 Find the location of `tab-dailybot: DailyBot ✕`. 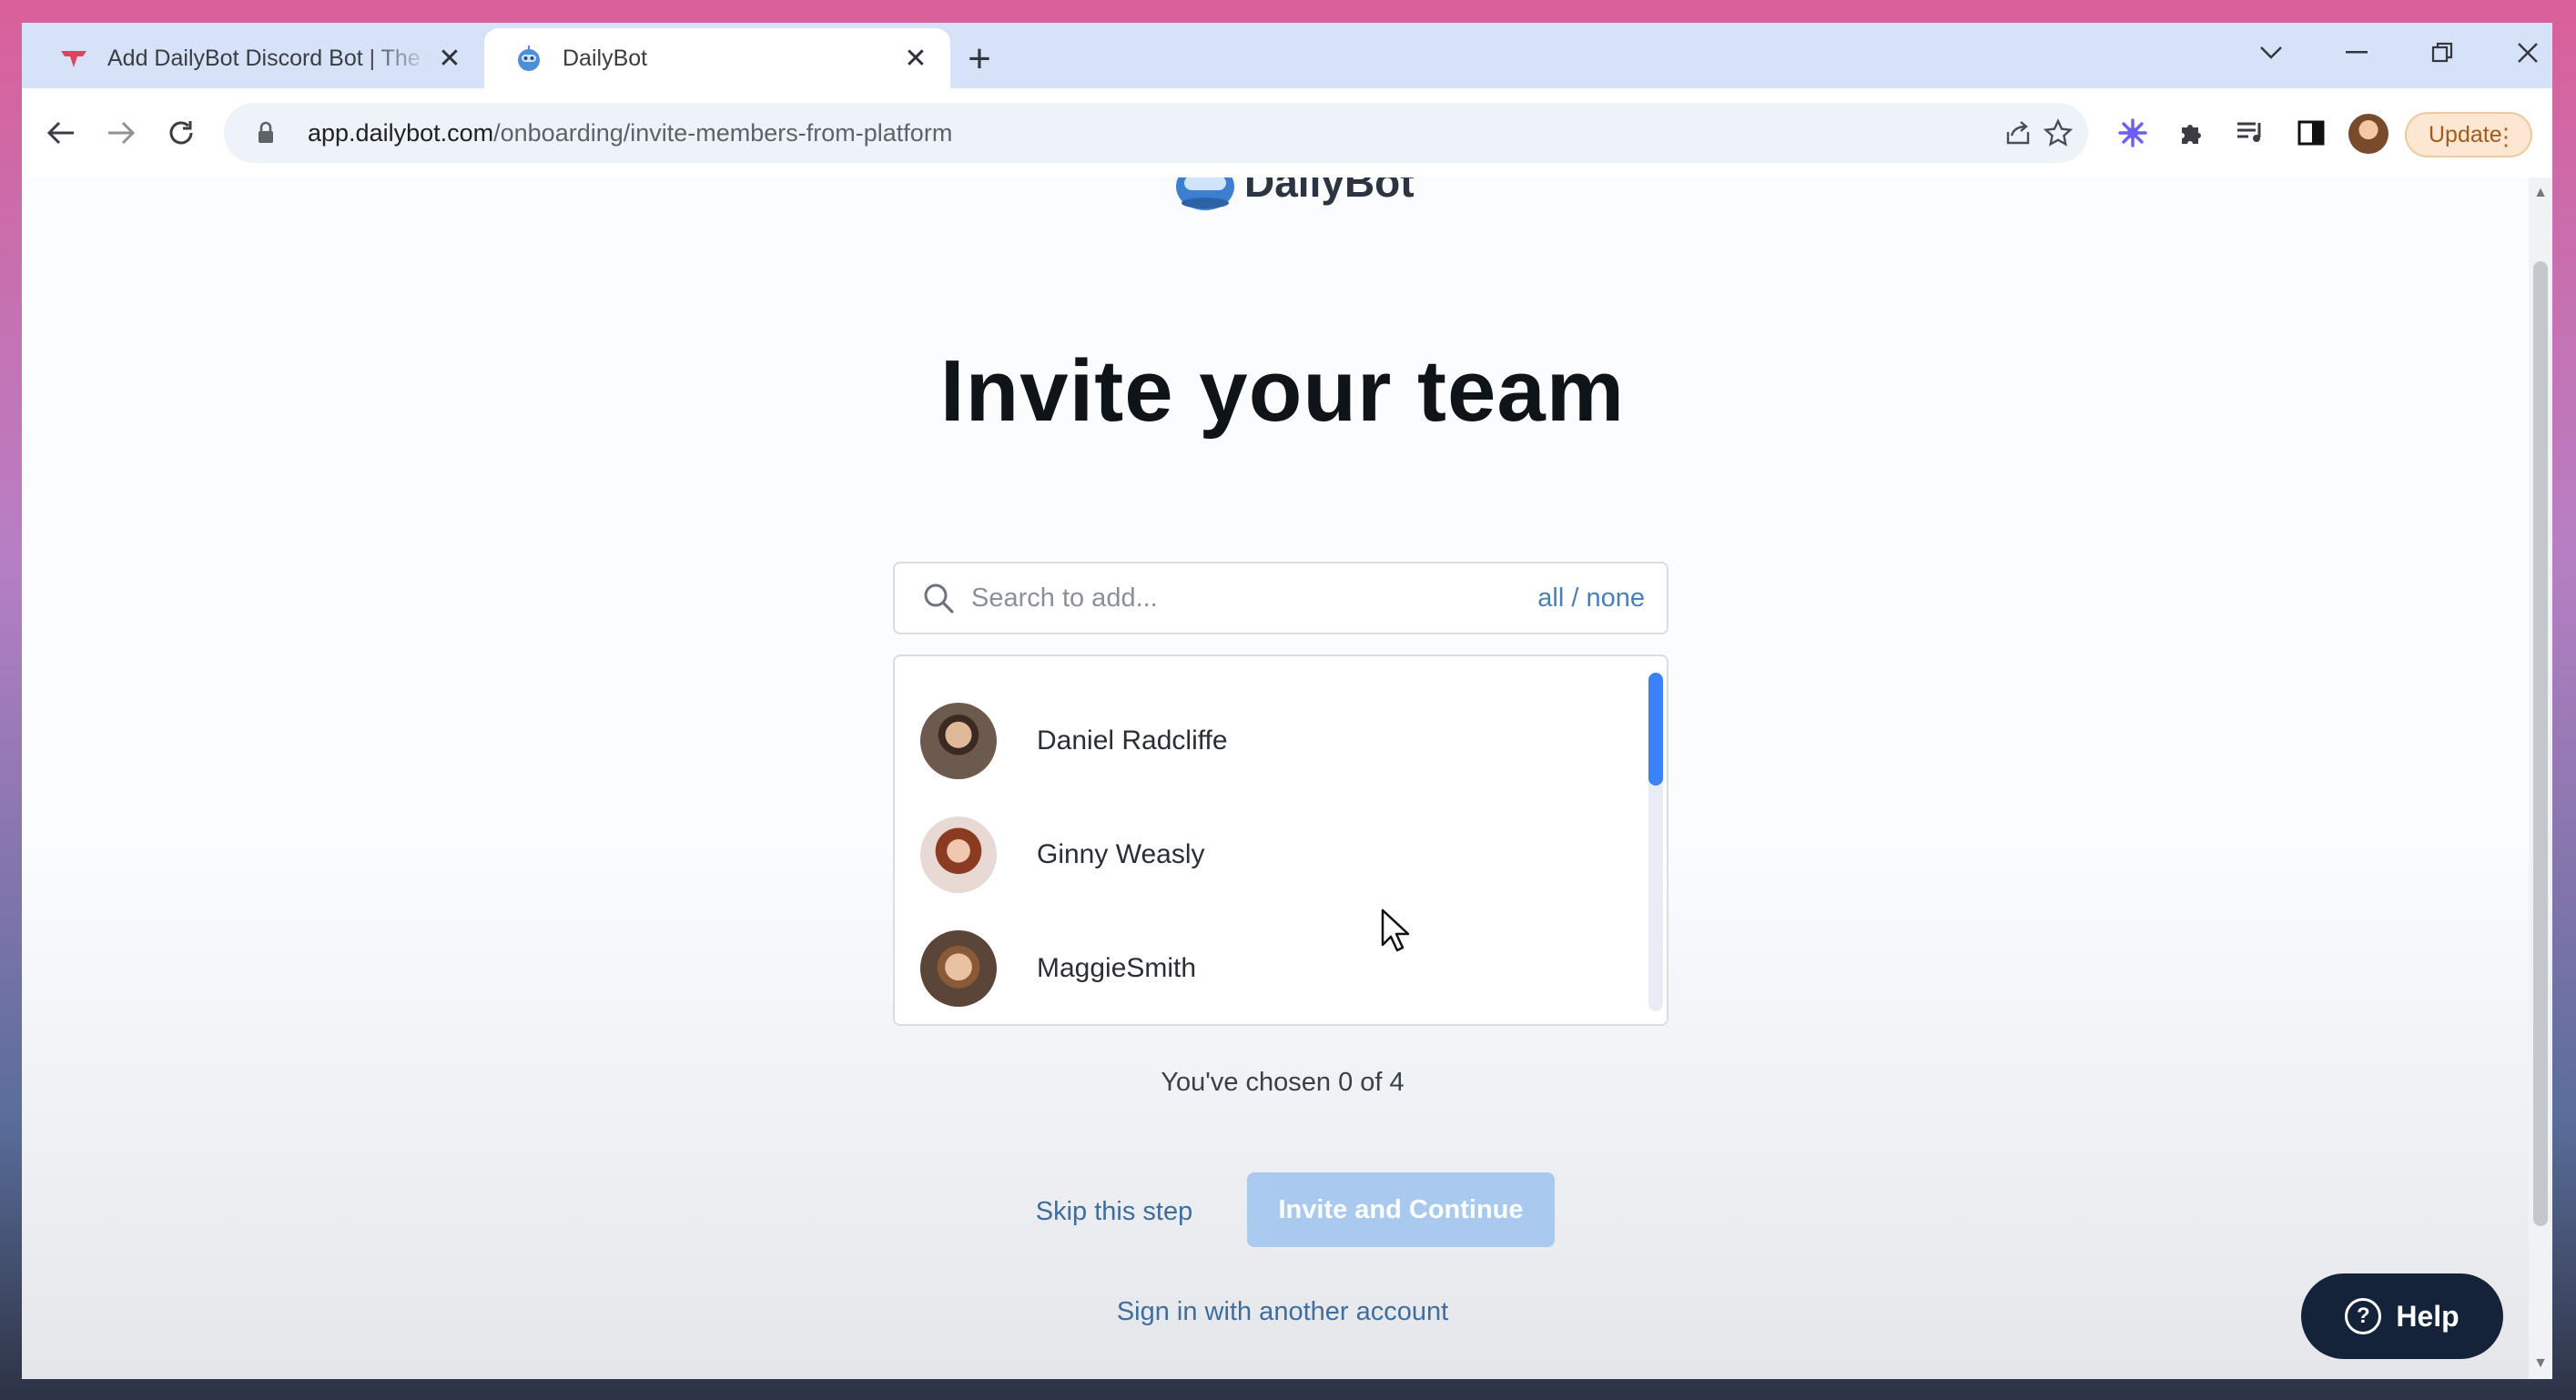

tab-dailybot: DailyBot ✕ is located at coordinates (717, 58).